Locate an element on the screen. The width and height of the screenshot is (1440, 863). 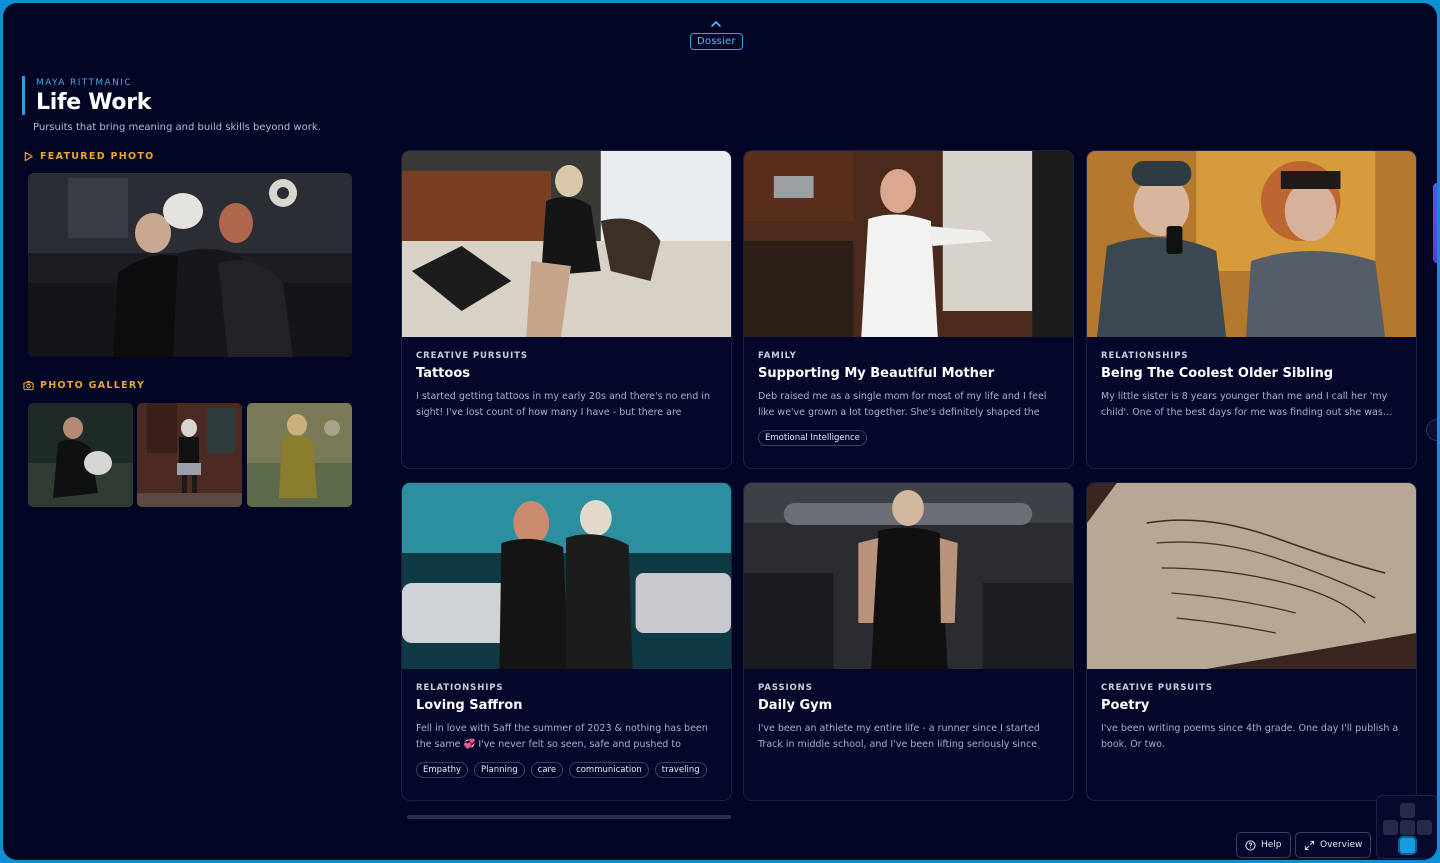
chevron-up-icon is located at coordinates (716, 24).